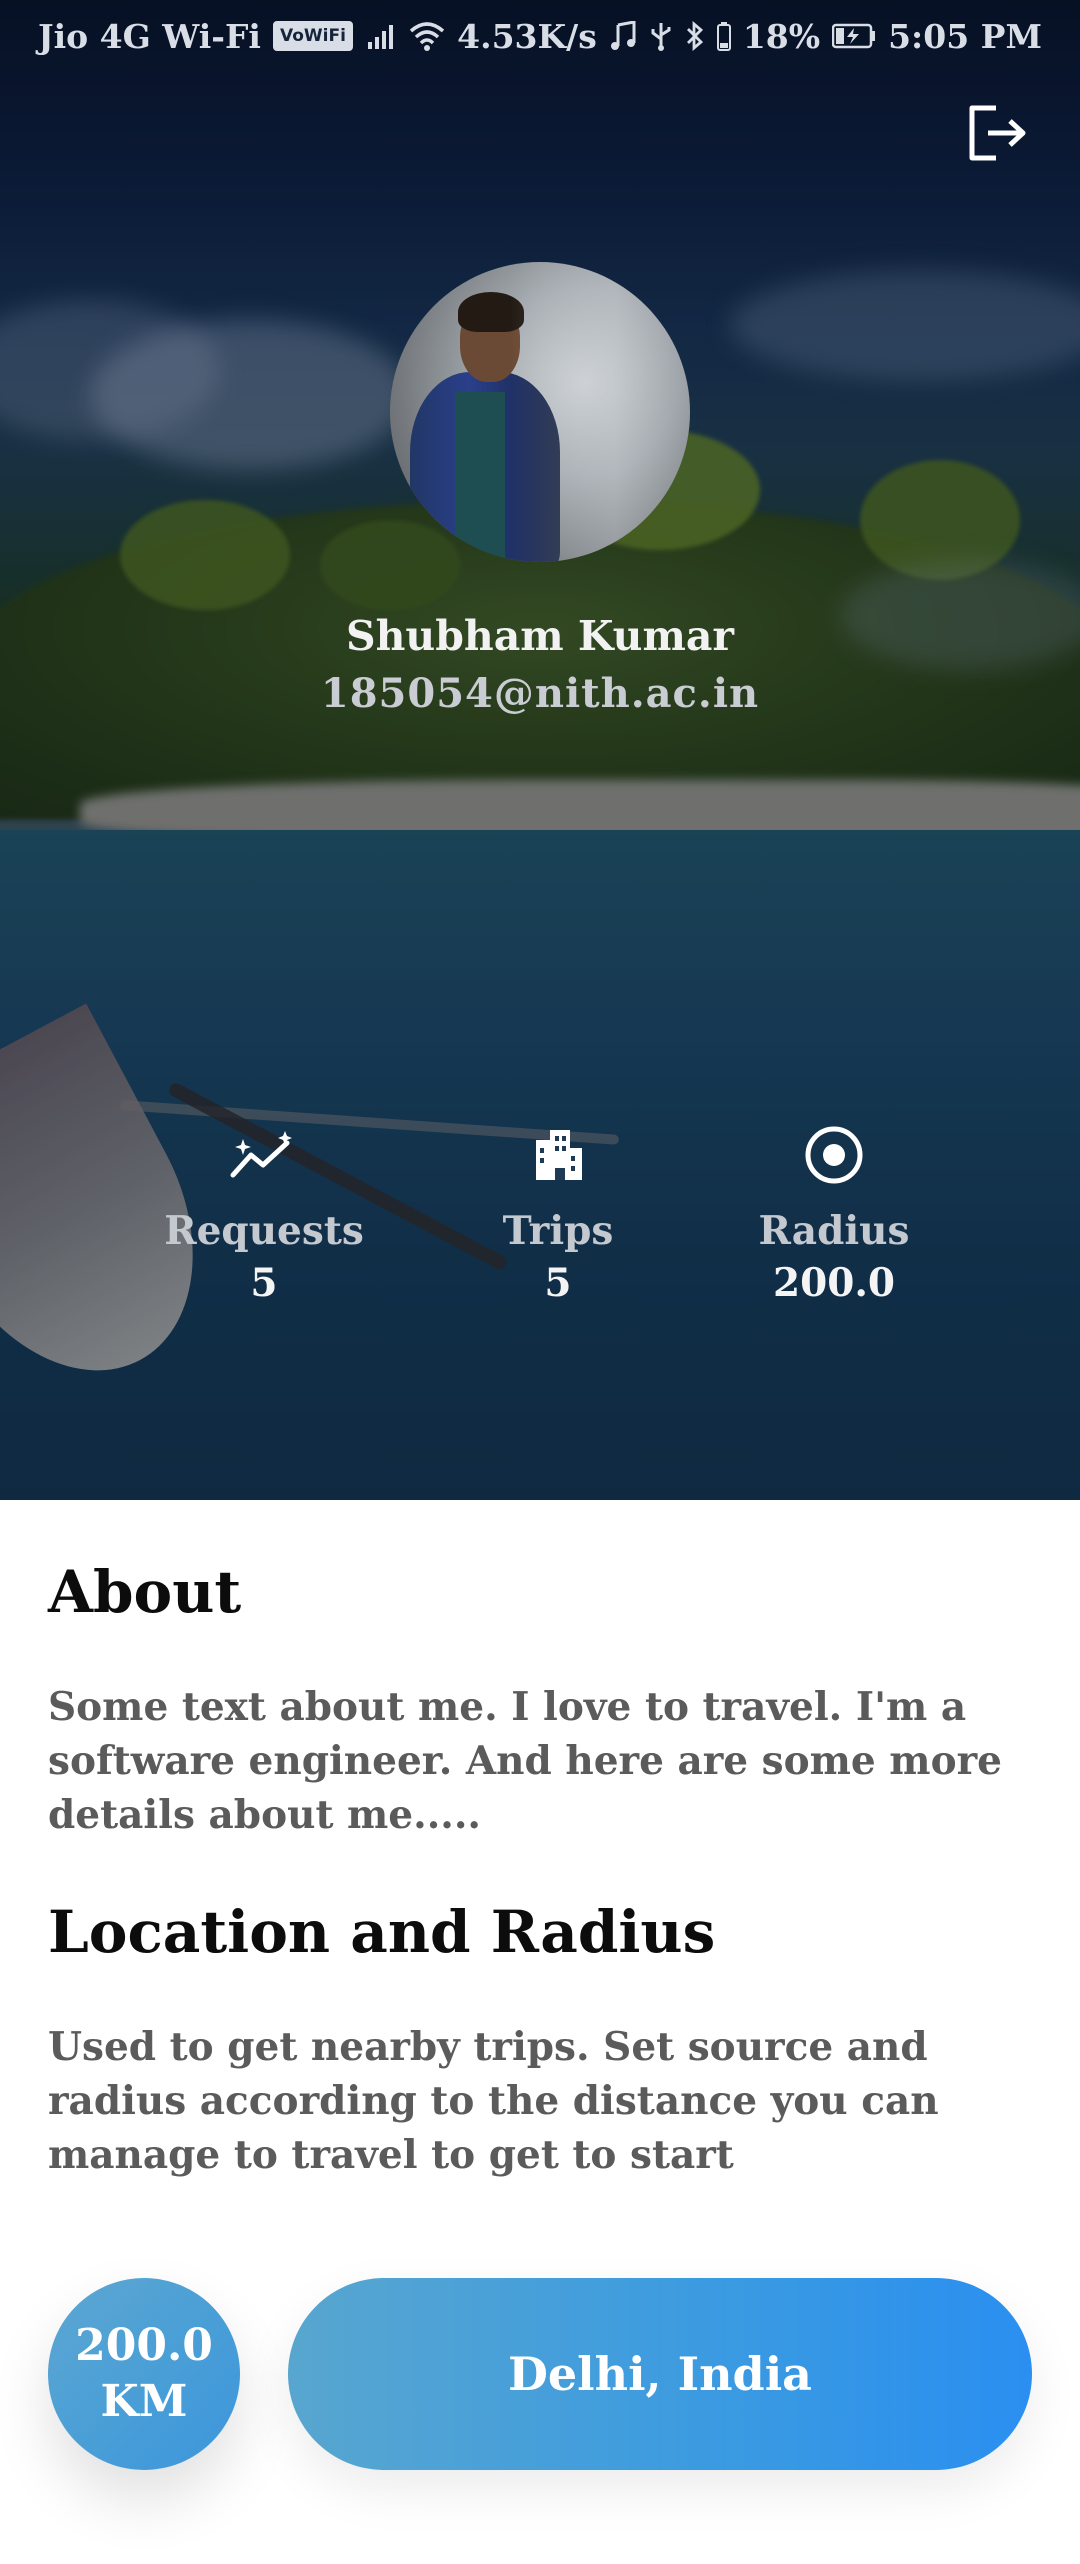 The image size is (1080, 2564). I want to click on stats-row: Requests 5 Trips 5 Radius 200.0, so click(540, 1230).